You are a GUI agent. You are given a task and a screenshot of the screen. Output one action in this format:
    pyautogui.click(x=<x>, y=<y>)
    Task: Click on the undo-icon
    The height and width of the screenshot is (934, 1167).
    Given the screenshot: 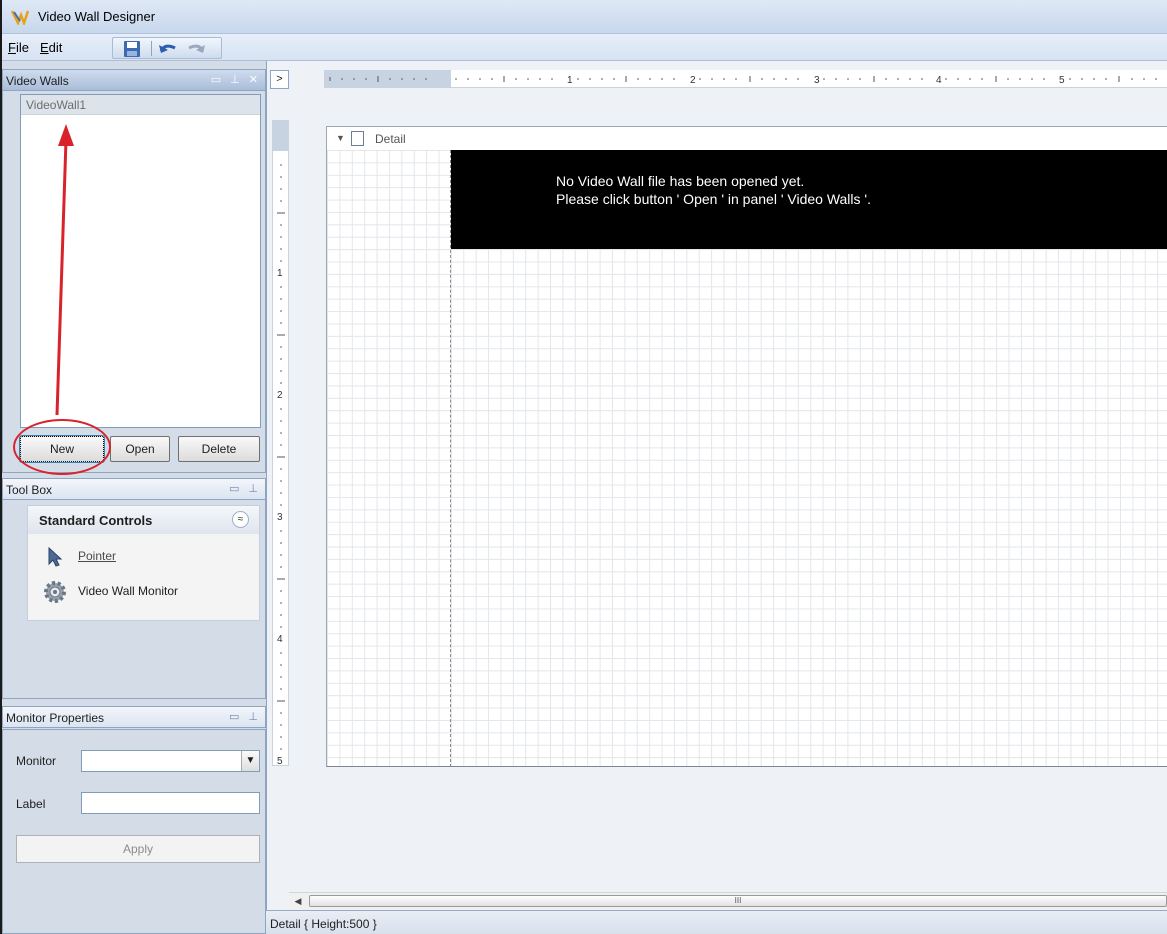 What is the action you would take?
    pyautogui.click(x=168, y=49)
    